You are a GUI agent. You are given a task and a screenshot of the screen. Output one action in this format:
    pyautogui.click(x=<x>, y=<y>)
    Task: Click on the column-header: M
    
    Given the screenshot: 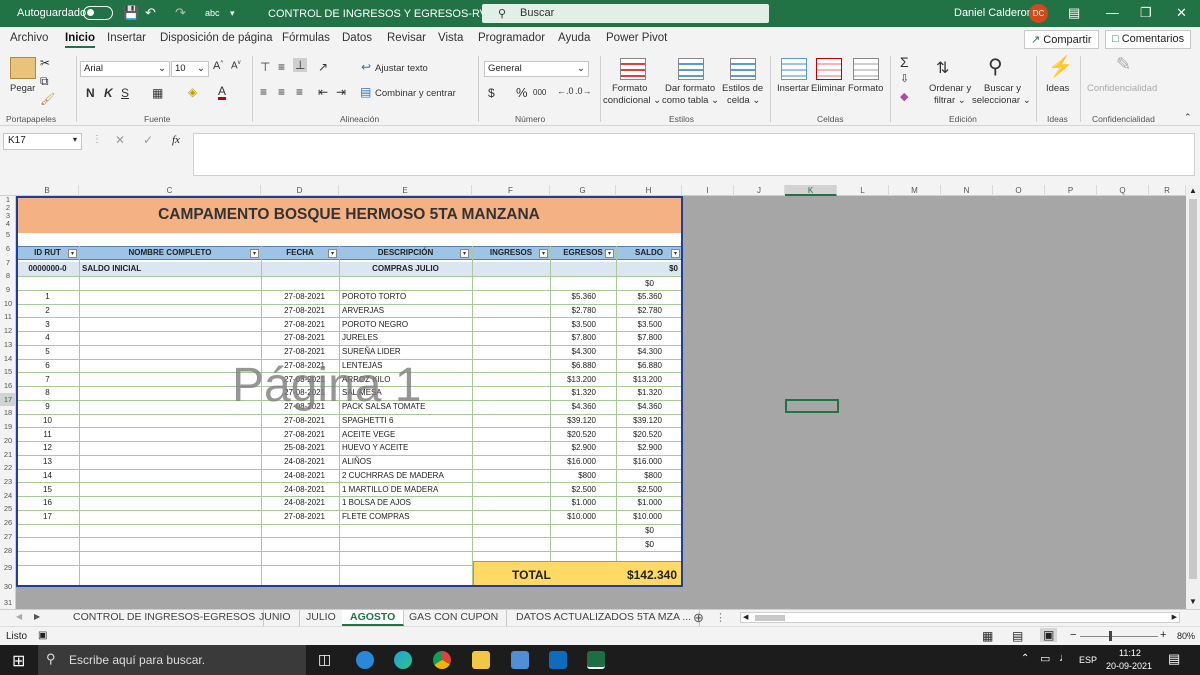 What is the action you would take?
    pyautogui.click(x=915, y=190)
    